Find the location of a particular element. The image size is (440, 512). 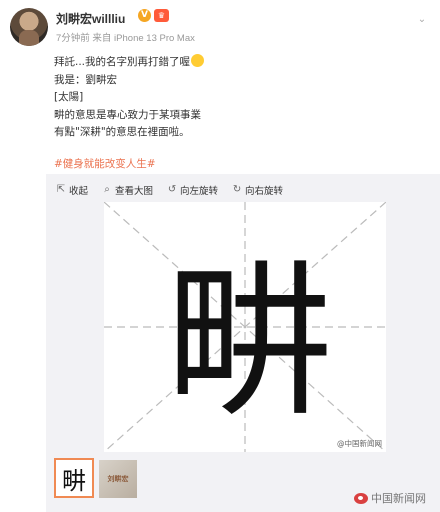

verified-badge-icon: V is located at coordinates (144, 15).